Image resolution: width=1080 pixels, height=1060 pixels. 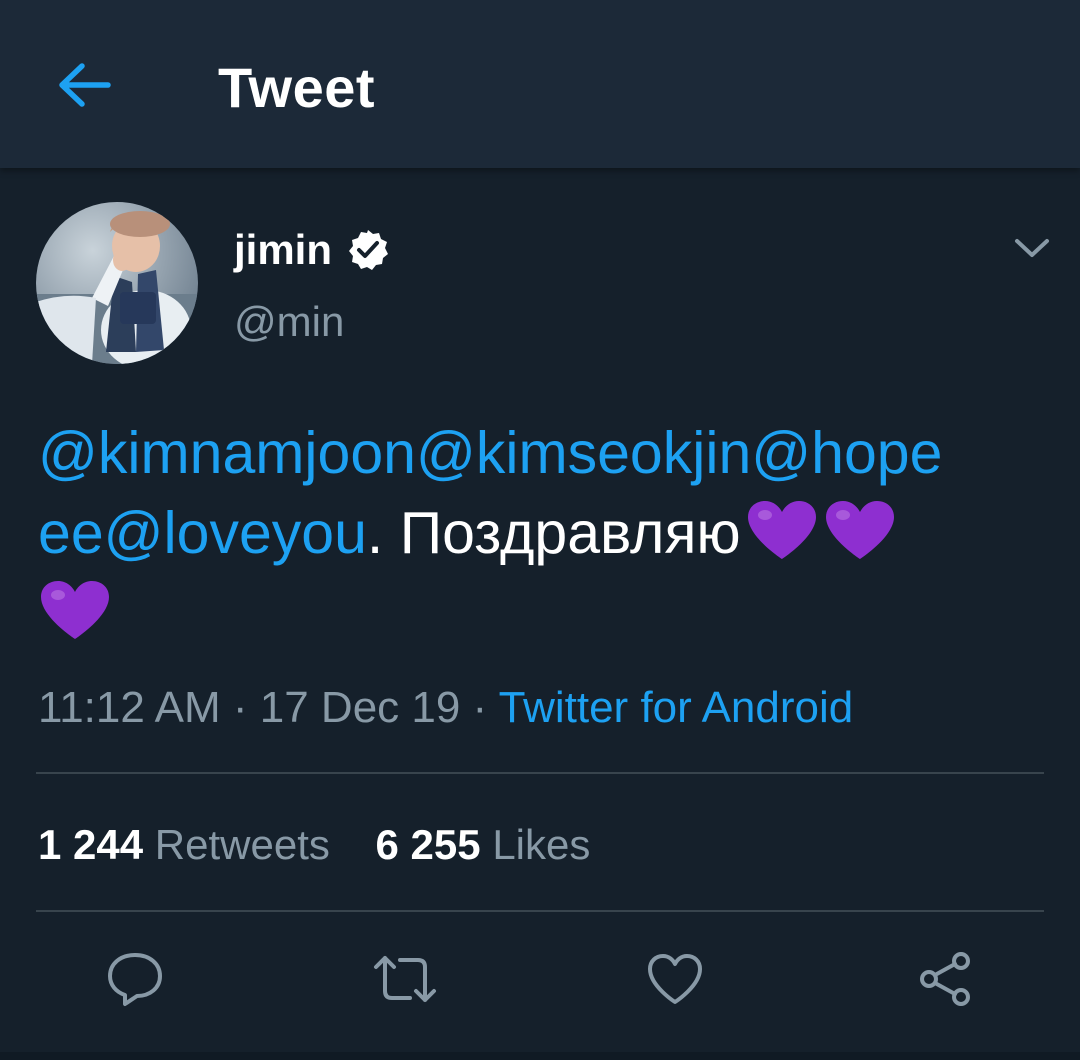 I want to click on retweets-count: 1 244, so click(x=91, y=844).